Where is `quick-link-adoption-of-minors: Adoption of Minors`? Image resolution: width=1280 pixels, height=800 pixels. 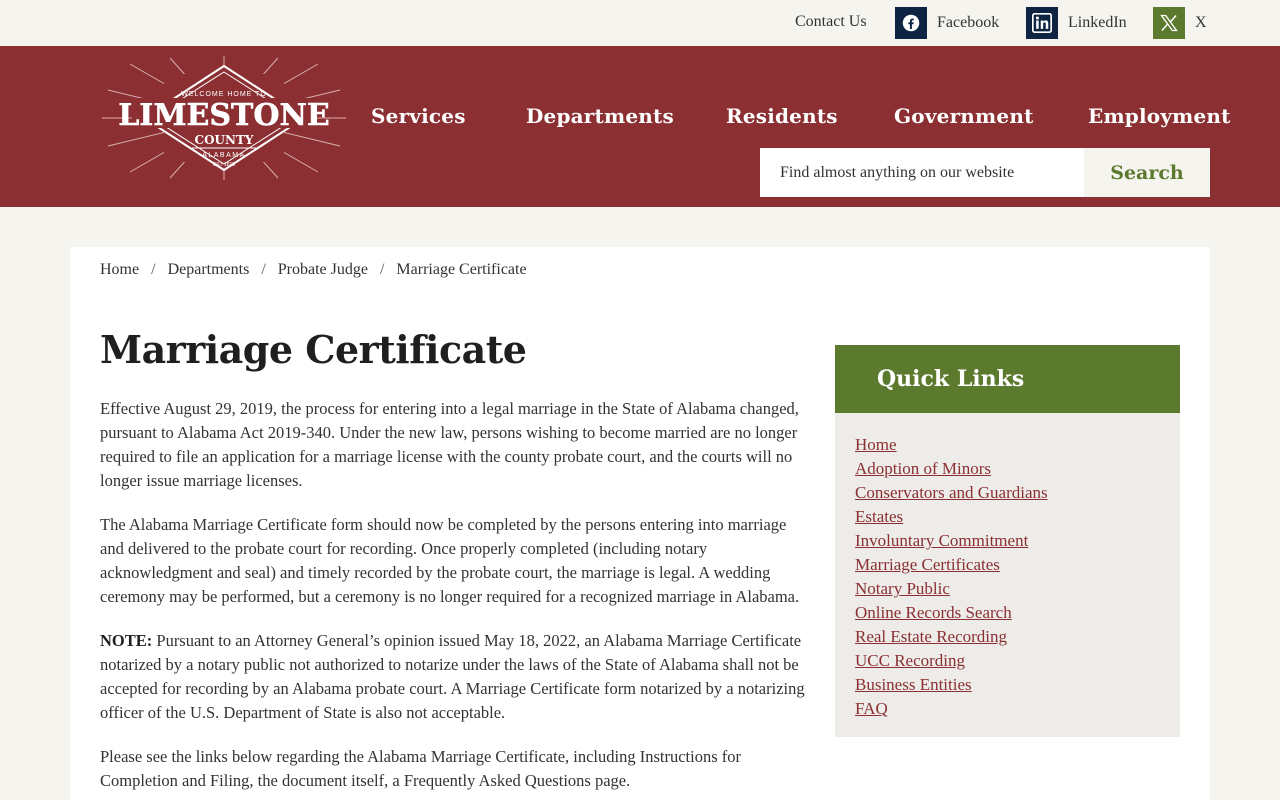 quick-link-adoption-of-minors: Adoption of Minors is located at coordinates (1007, 469).